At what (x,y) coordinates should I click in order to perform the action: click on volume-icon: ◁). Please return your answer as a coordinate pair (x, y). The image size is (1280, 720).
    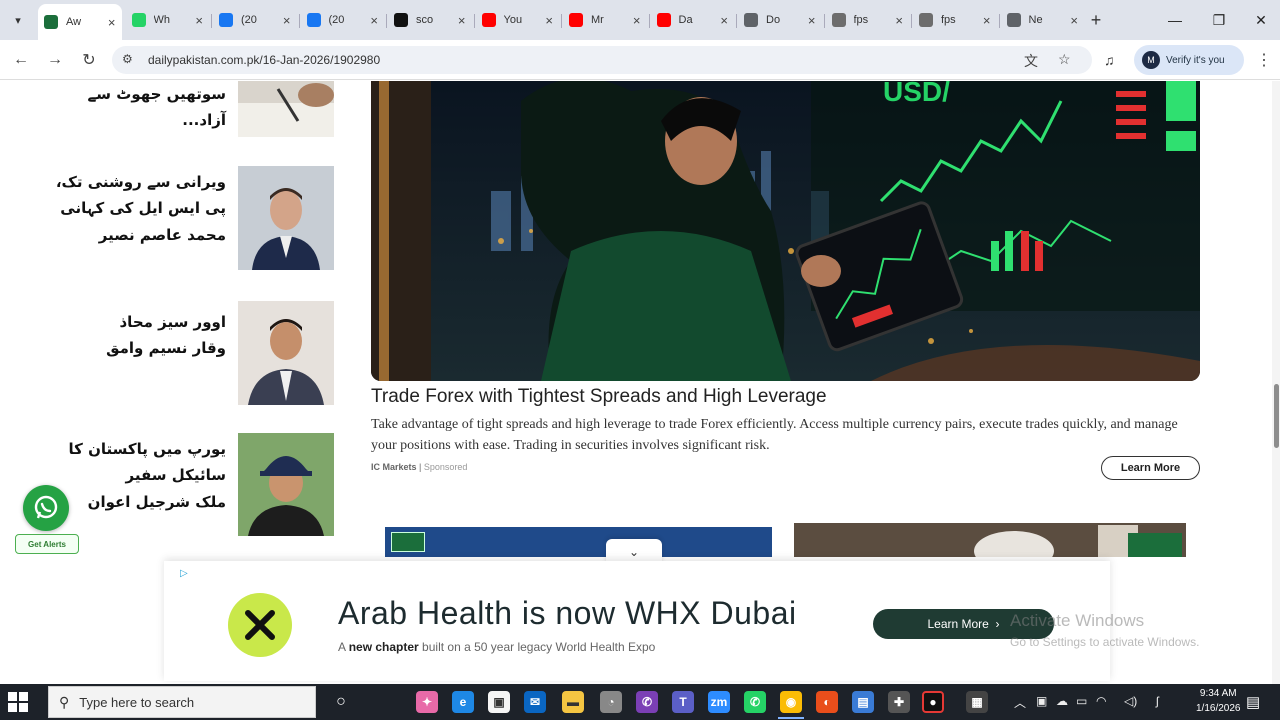
    Looking at the image, I should click on (1130, 701).